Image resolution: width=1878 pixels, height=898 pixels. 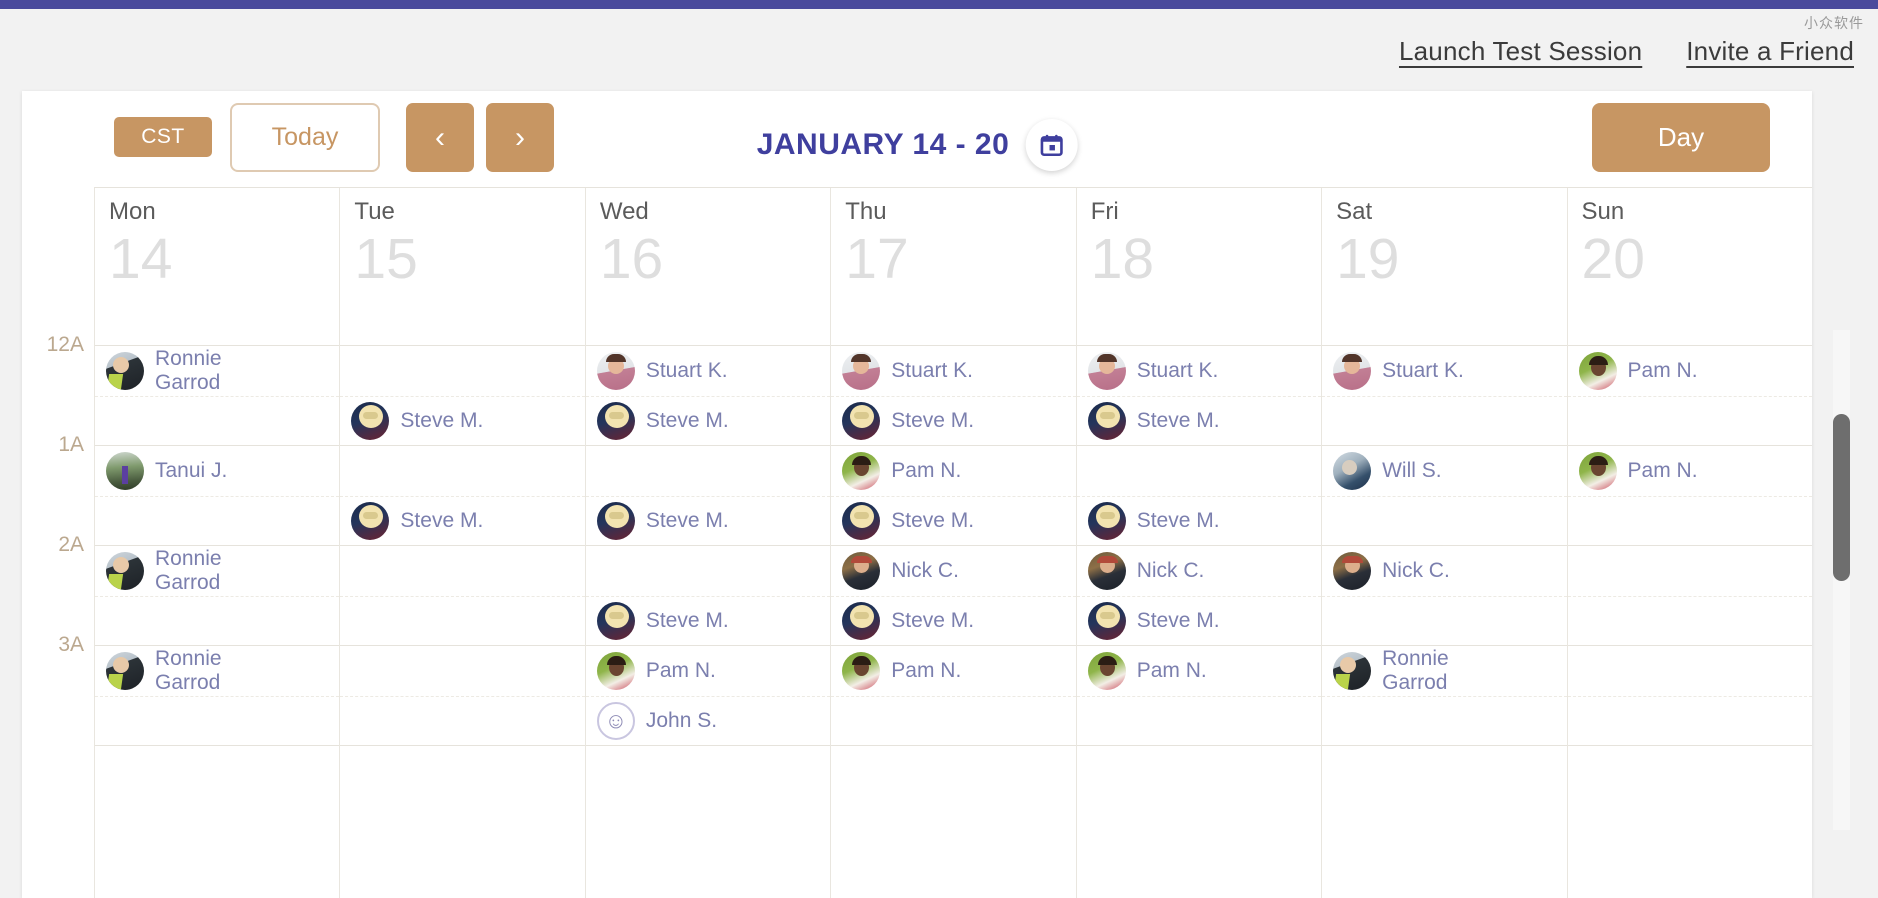 What do you see at coordinates (953, 267) in the screenshot?
I see `day-header-thu: Thu 17` at bounding box center [953, 267].